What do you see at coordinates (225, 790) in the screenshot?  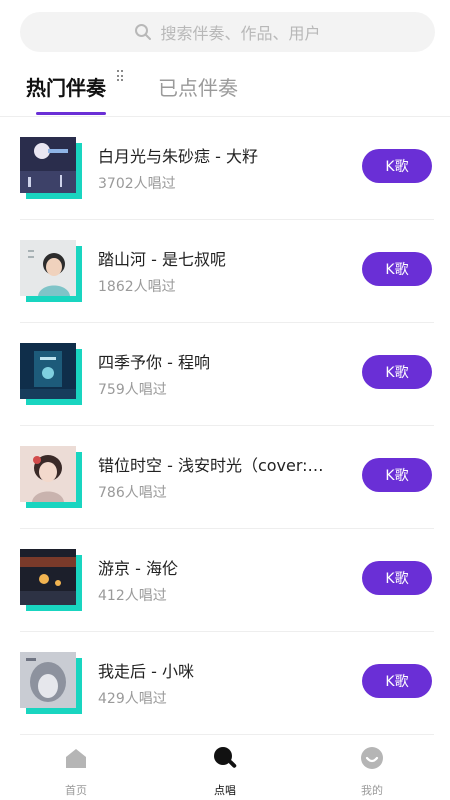 I see `nav-label: 点唱` at bounding box center [225, 790].